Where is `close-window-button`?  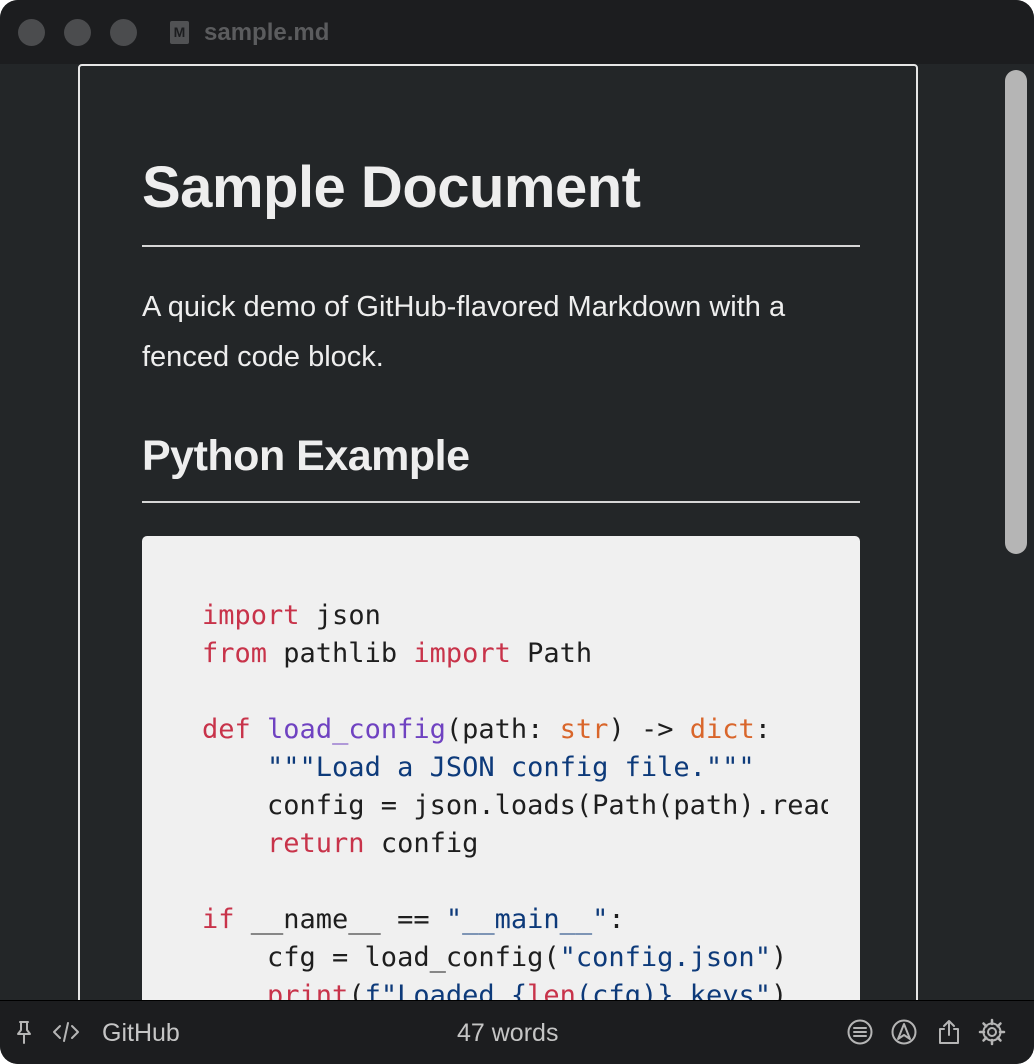
close-window-button is located at coordinates (31, 32).